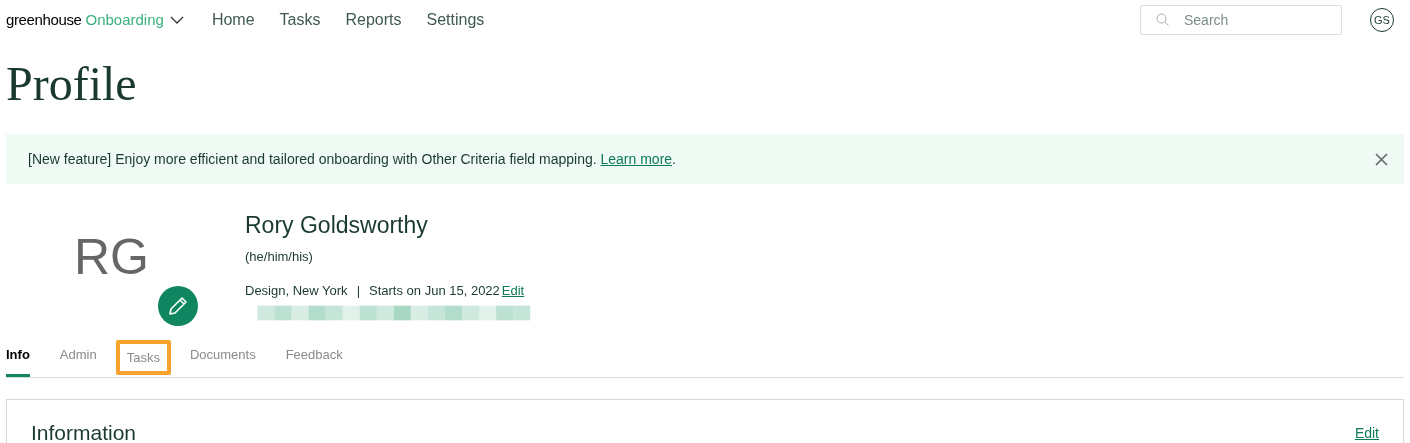  I want to click on search-field: Search, so click(1241, 20).